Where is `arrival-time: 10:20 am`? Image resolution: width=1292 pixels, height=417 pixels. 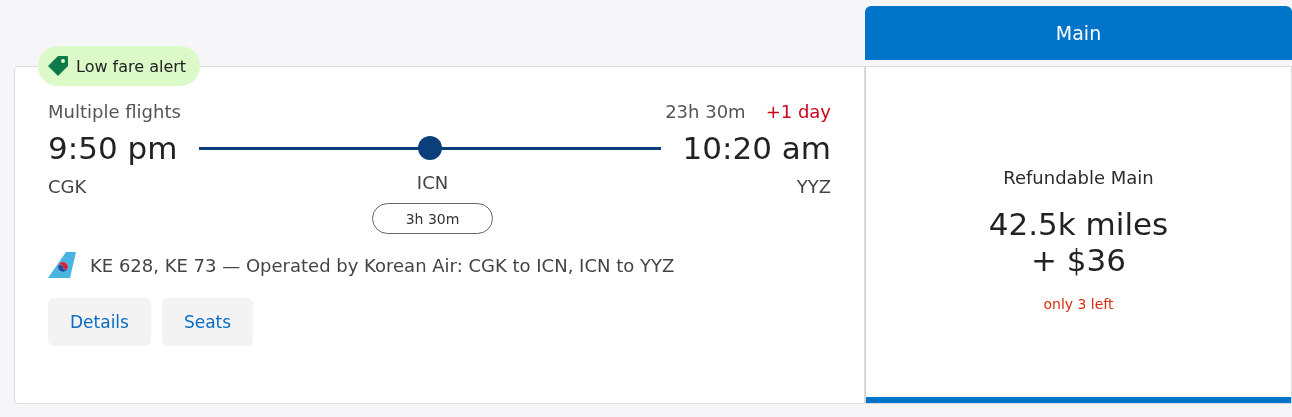
arrival-time: 10:20 am is located at coordinates (756, 148).